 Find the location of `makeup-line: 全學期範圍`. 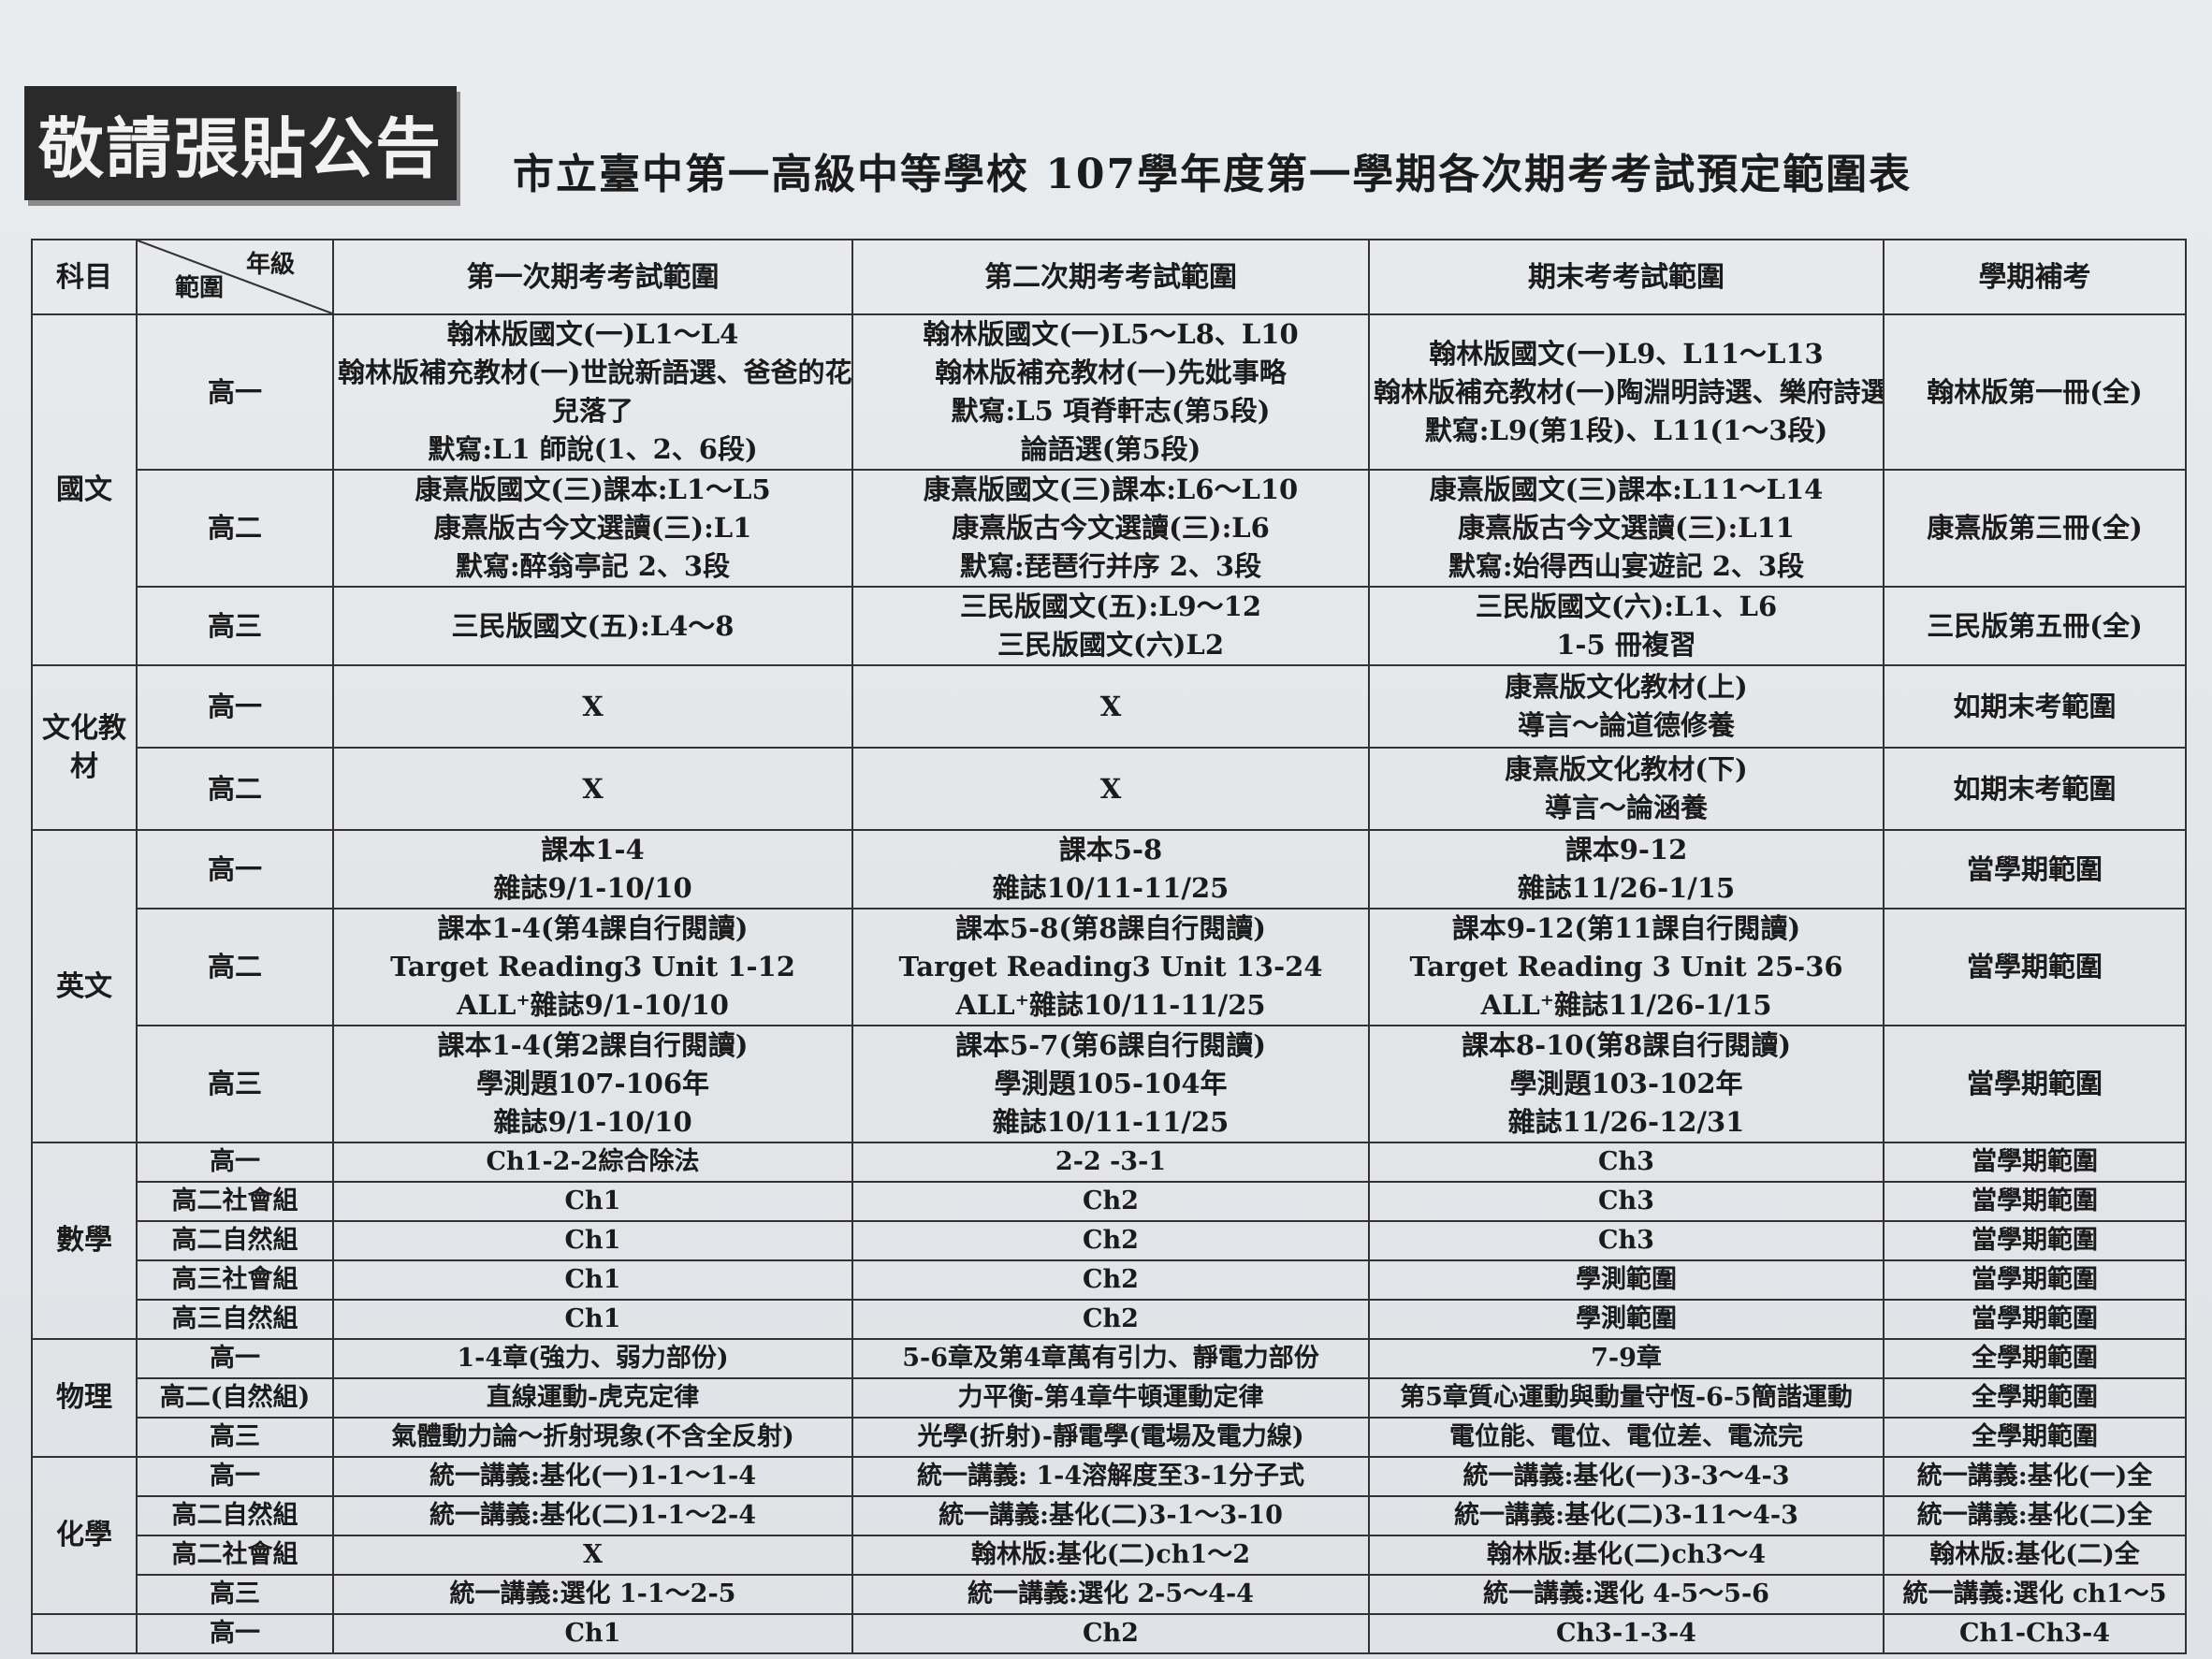

makeup-line: 全學期範圍 is located at coordinates (2035, 1358).